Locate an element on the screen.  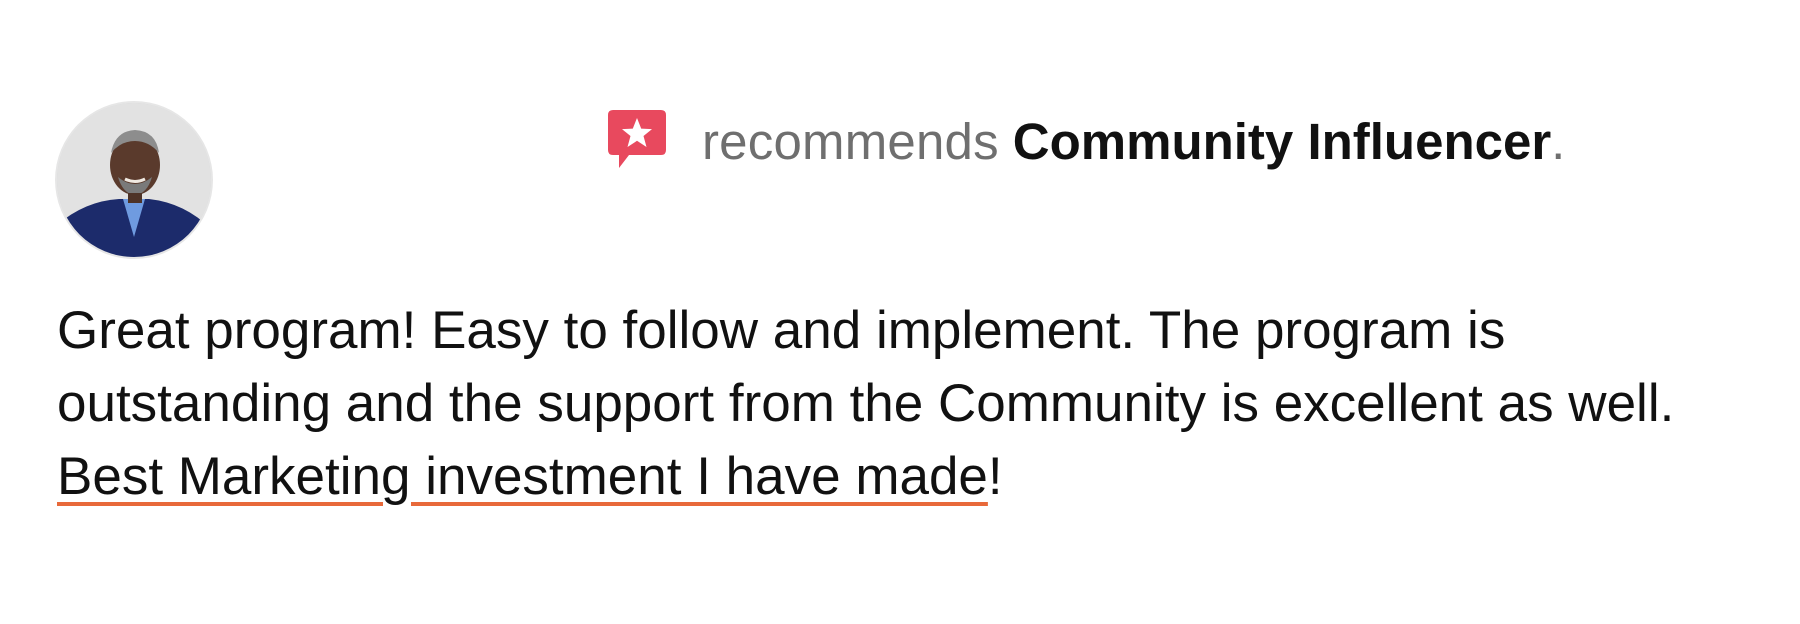
recommends-text: recommends is located at coordinates (850, 141).